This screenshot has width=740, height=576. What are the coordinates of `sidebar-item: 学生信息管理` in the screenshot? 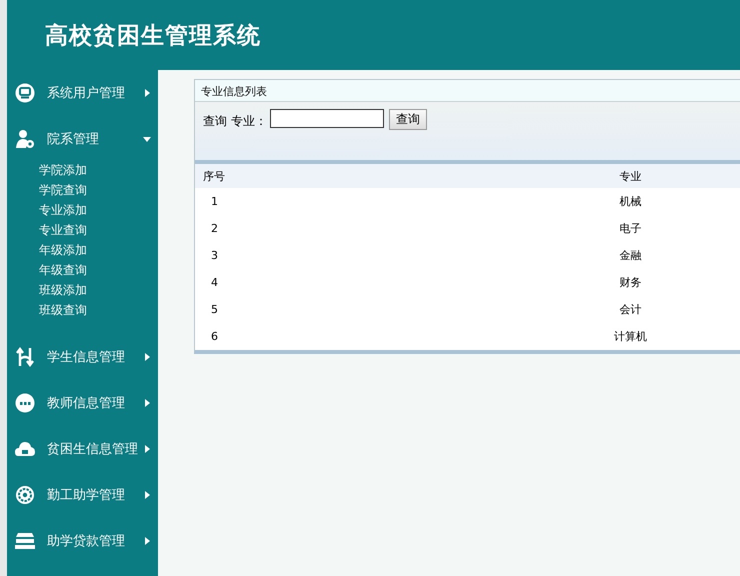 It's located at (82, 357).